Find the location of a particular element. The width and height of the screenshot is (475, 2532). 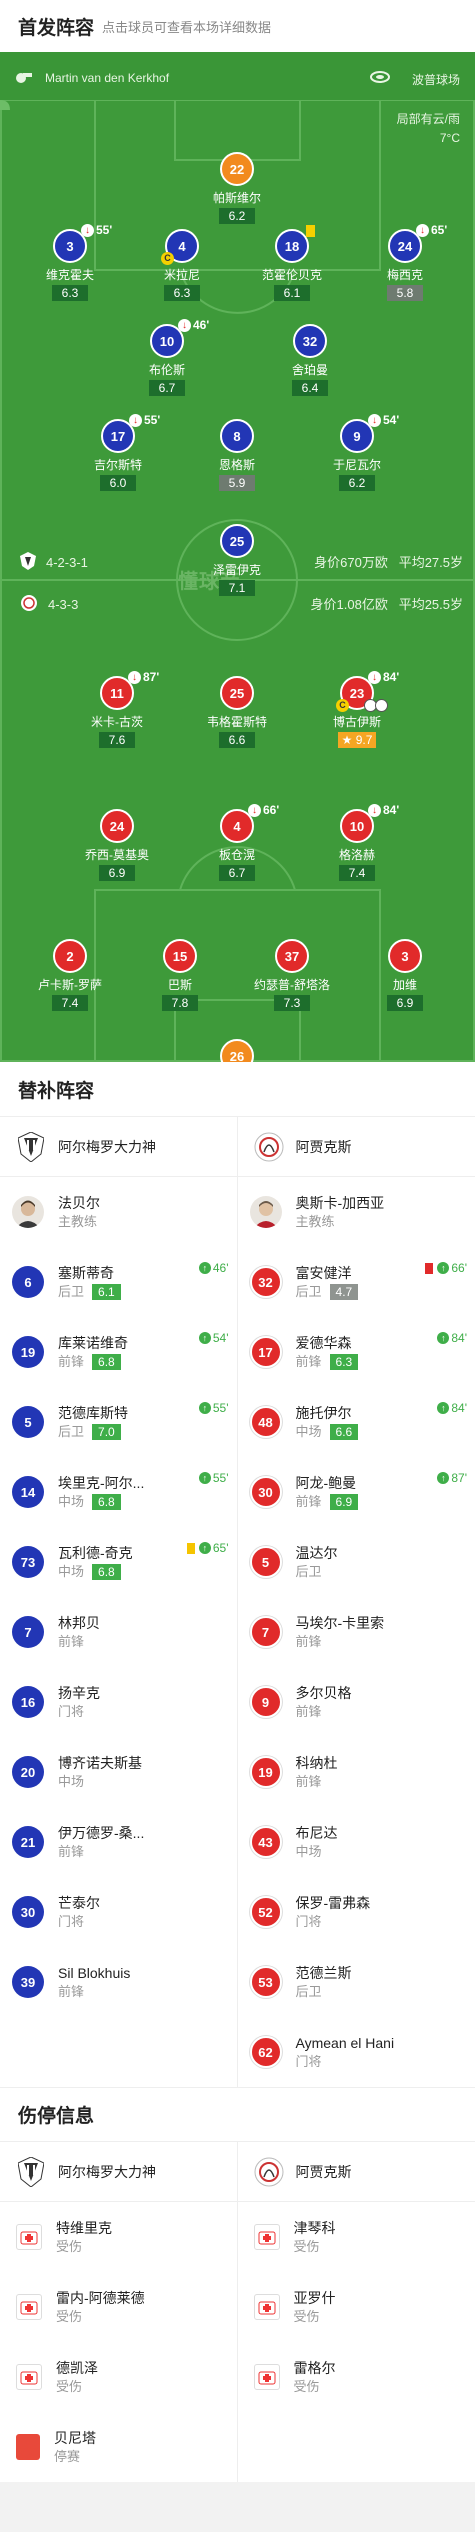

away-player: 24乔西-莫基奥6.9 is located at coordinates (117, 845).